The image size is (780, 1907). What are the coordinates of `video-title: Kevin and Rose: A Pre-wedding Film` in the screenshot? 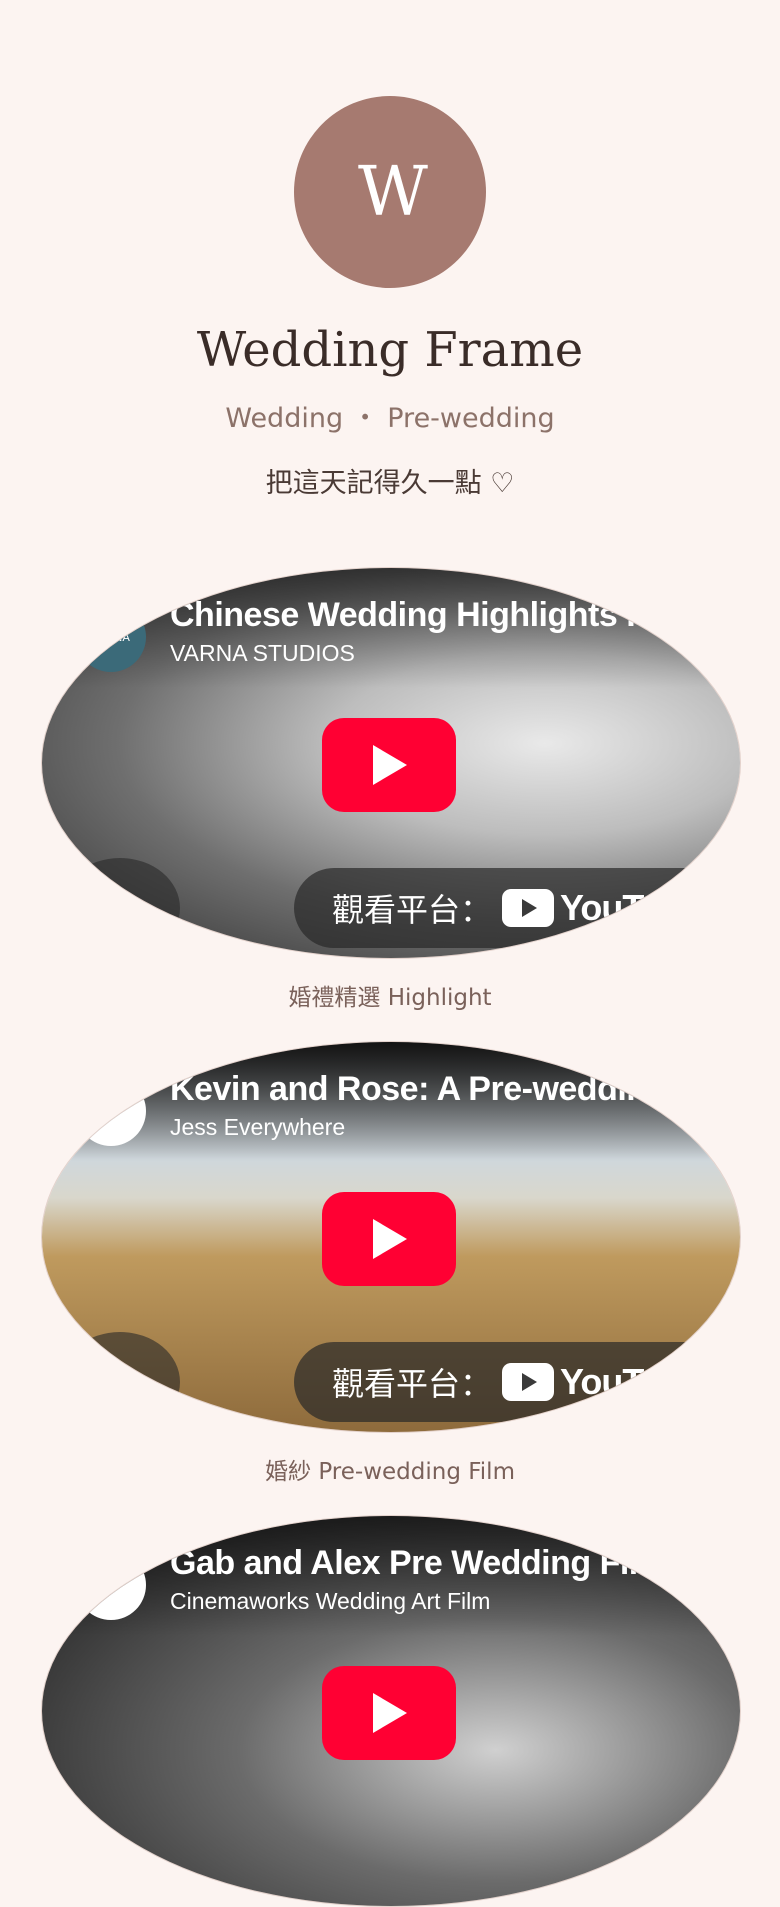 It's located at (455, 1089).